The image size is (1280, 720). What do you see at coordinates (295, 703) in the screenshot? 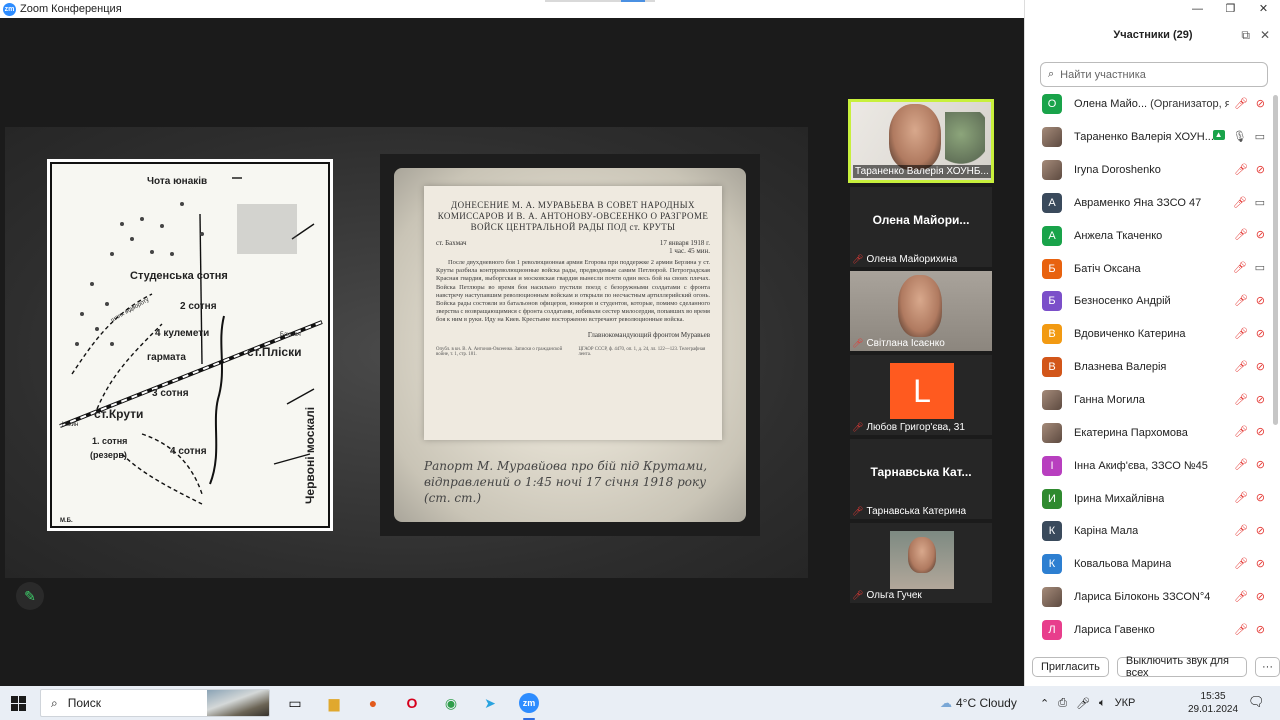
I see `task-view-icon: ▭` at bounding box center [295, 703].